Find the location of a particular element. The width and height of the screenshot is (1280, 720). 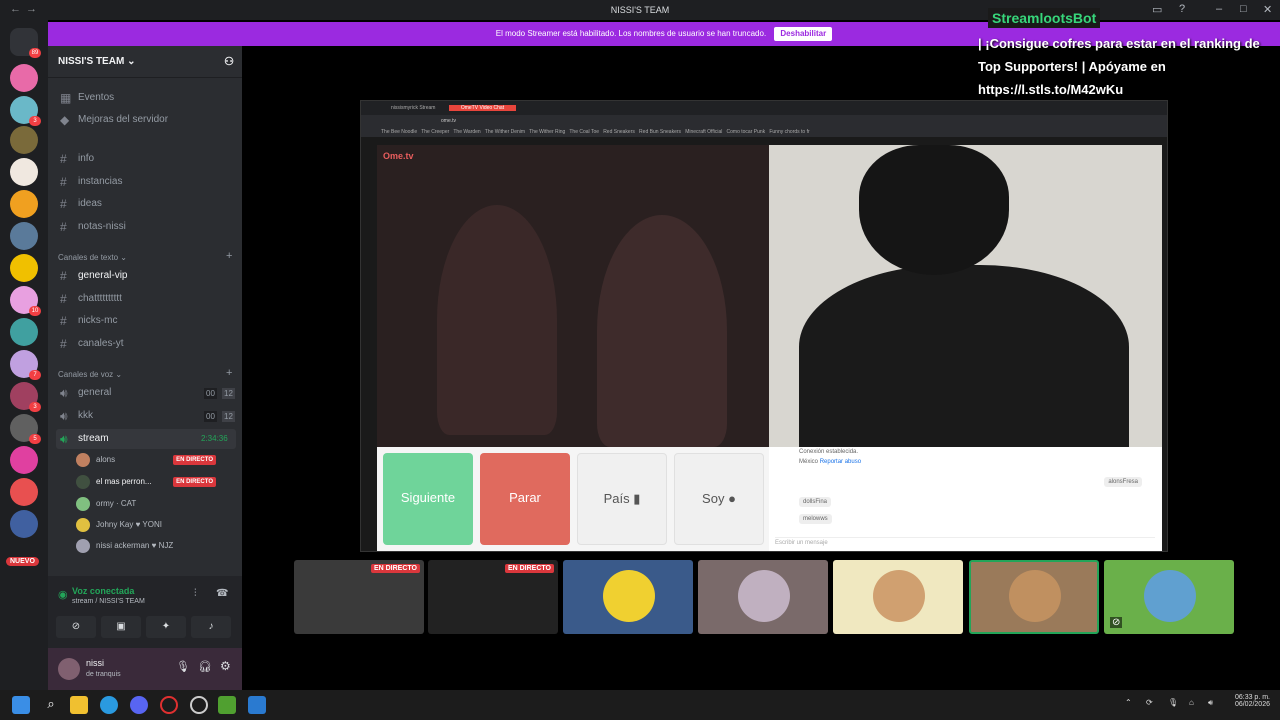

server-icon: 10 is located at coordinates (25, 301).